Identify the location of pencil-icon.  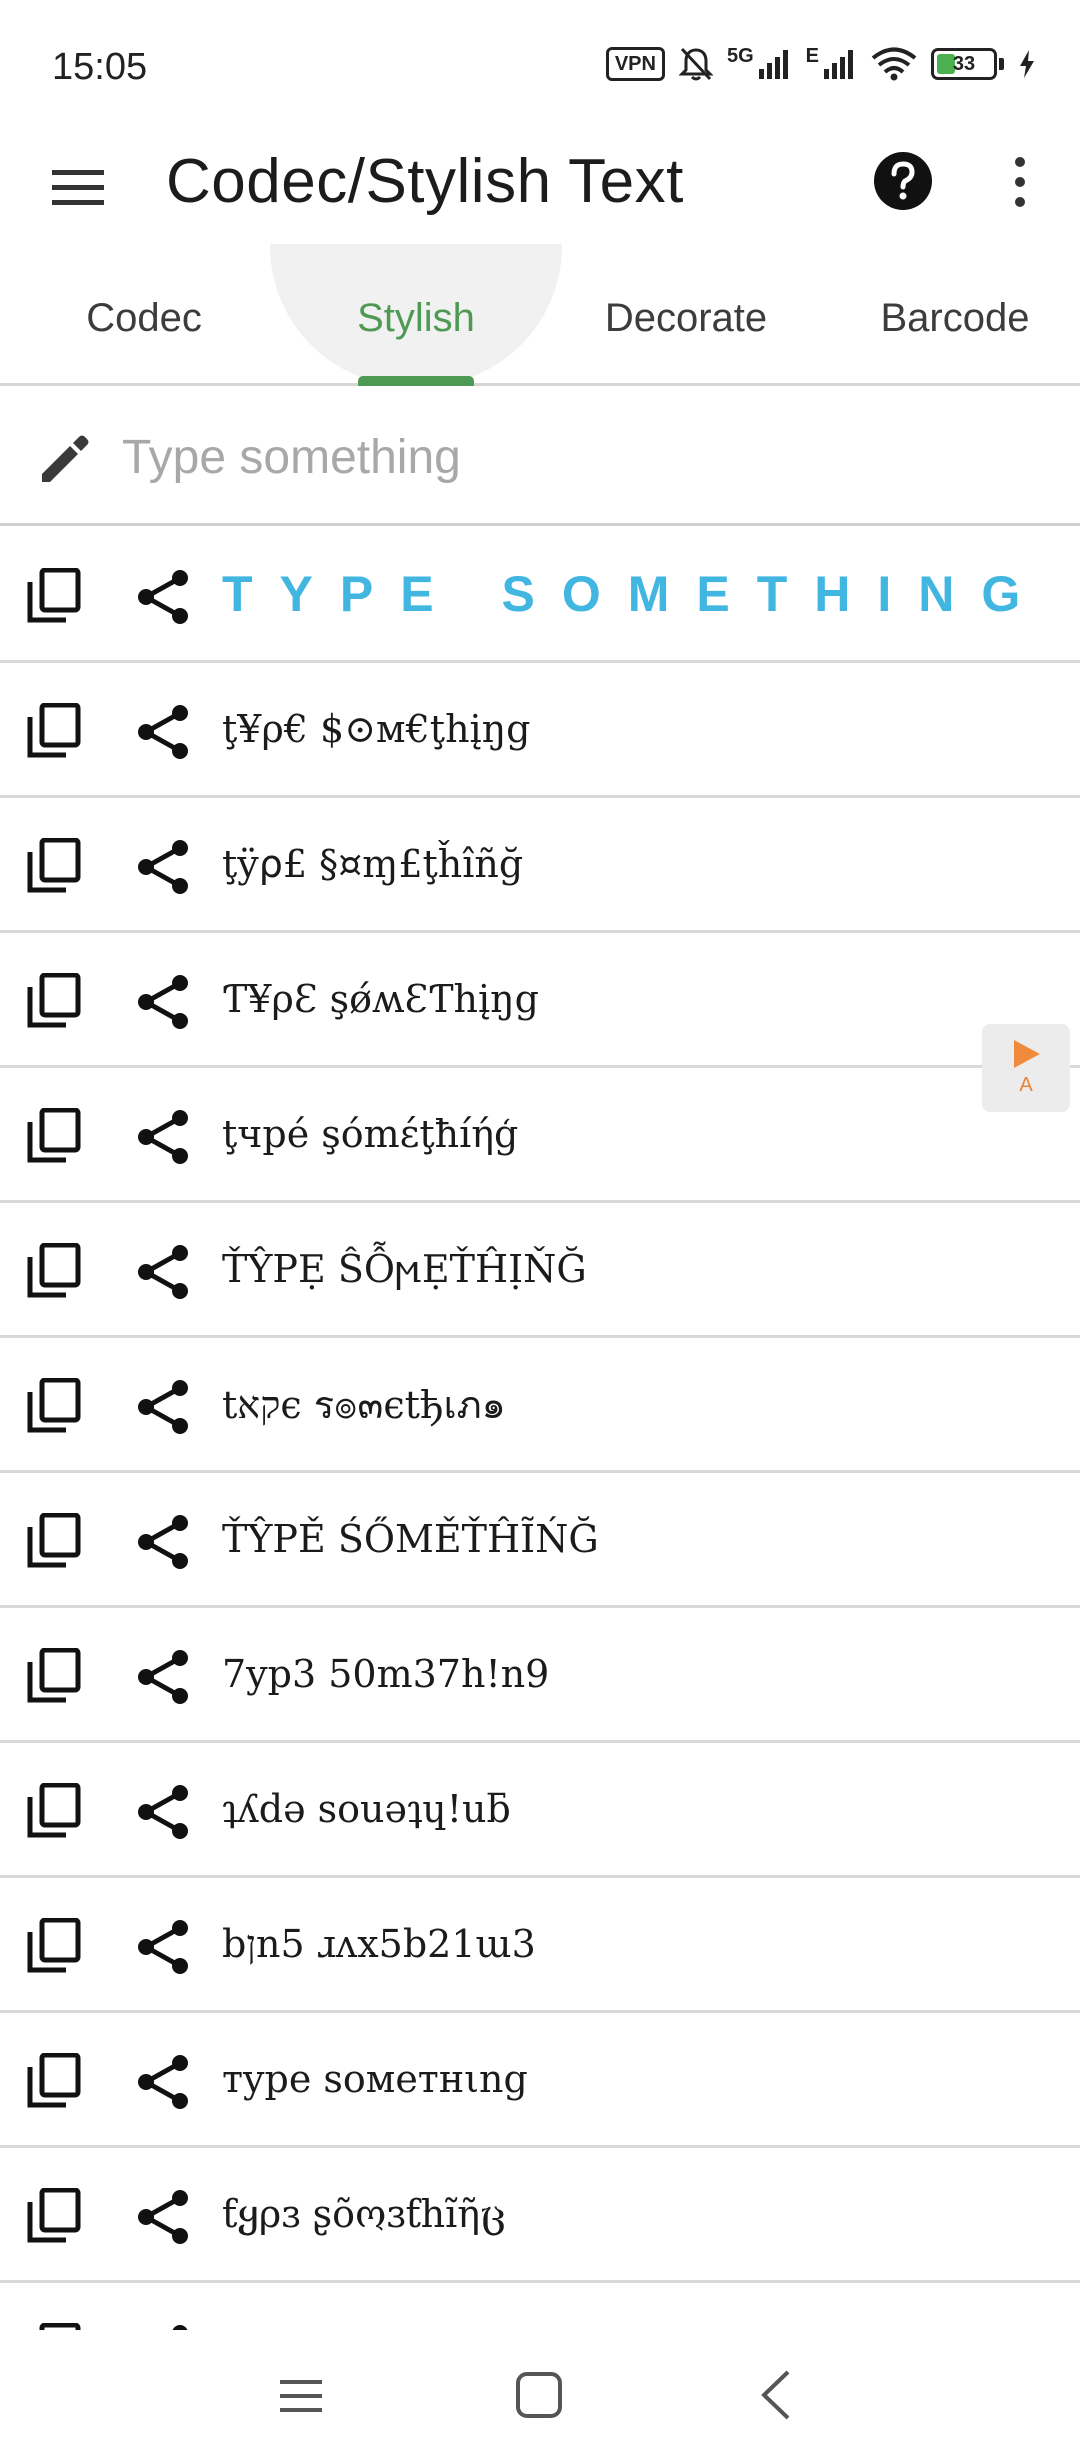
(65, 458).